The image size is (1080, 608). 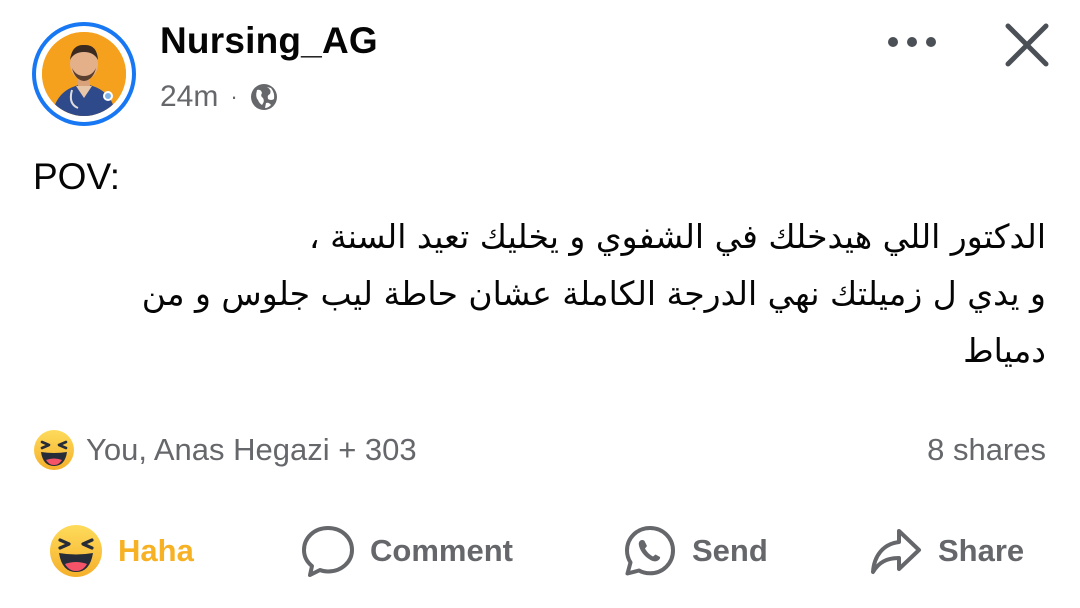 I want to click on avatar, so click(x=84, y=74).